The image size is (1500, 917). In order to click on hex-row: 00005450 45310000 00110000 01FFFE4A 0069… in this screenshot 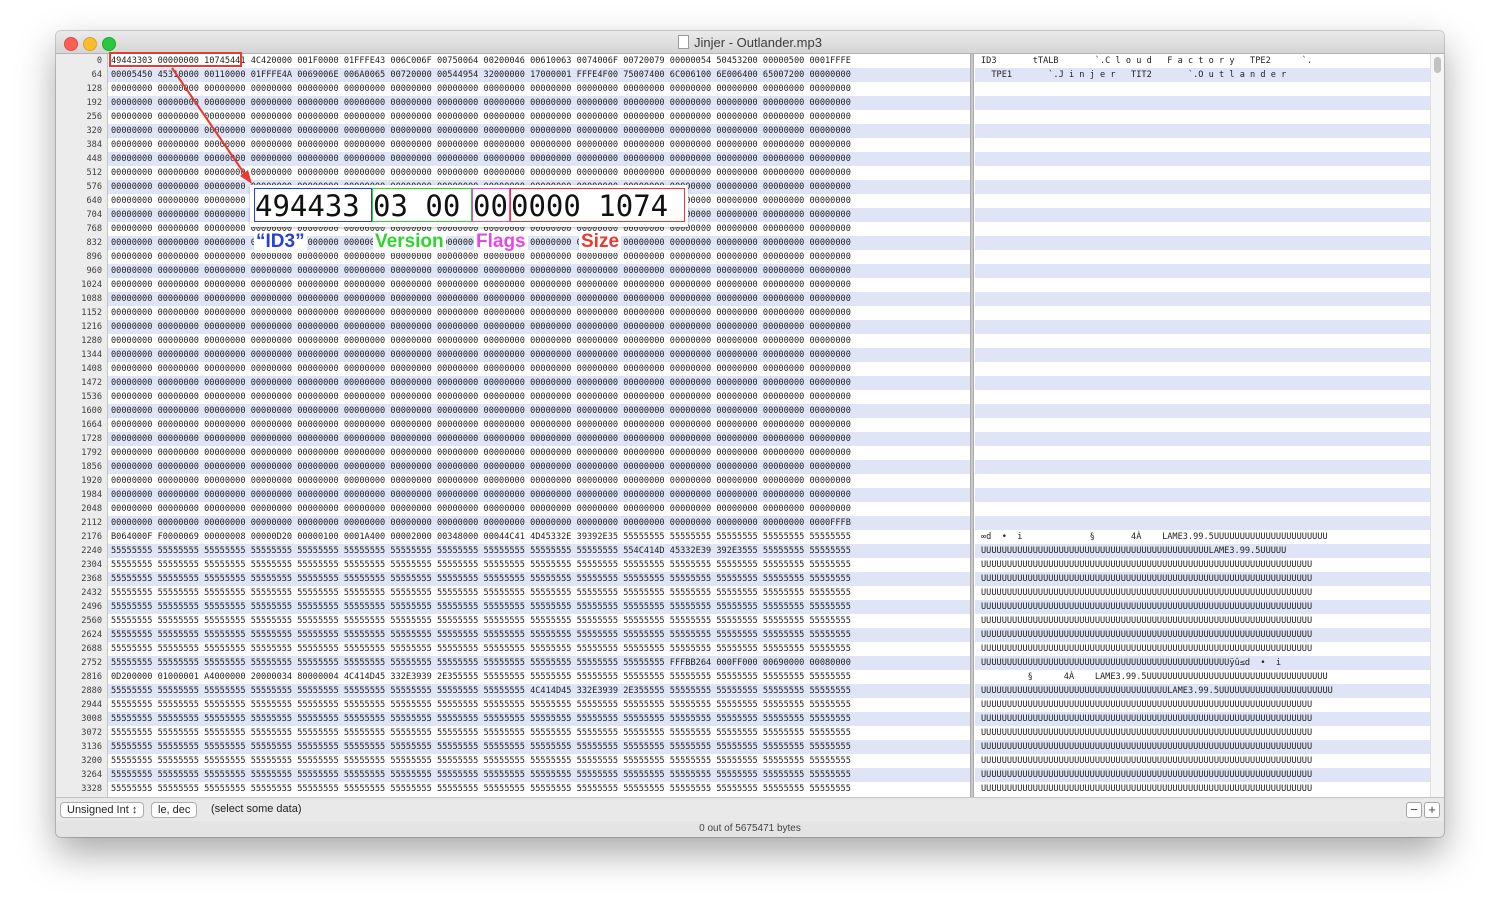, I will do `click(540, 75)`.